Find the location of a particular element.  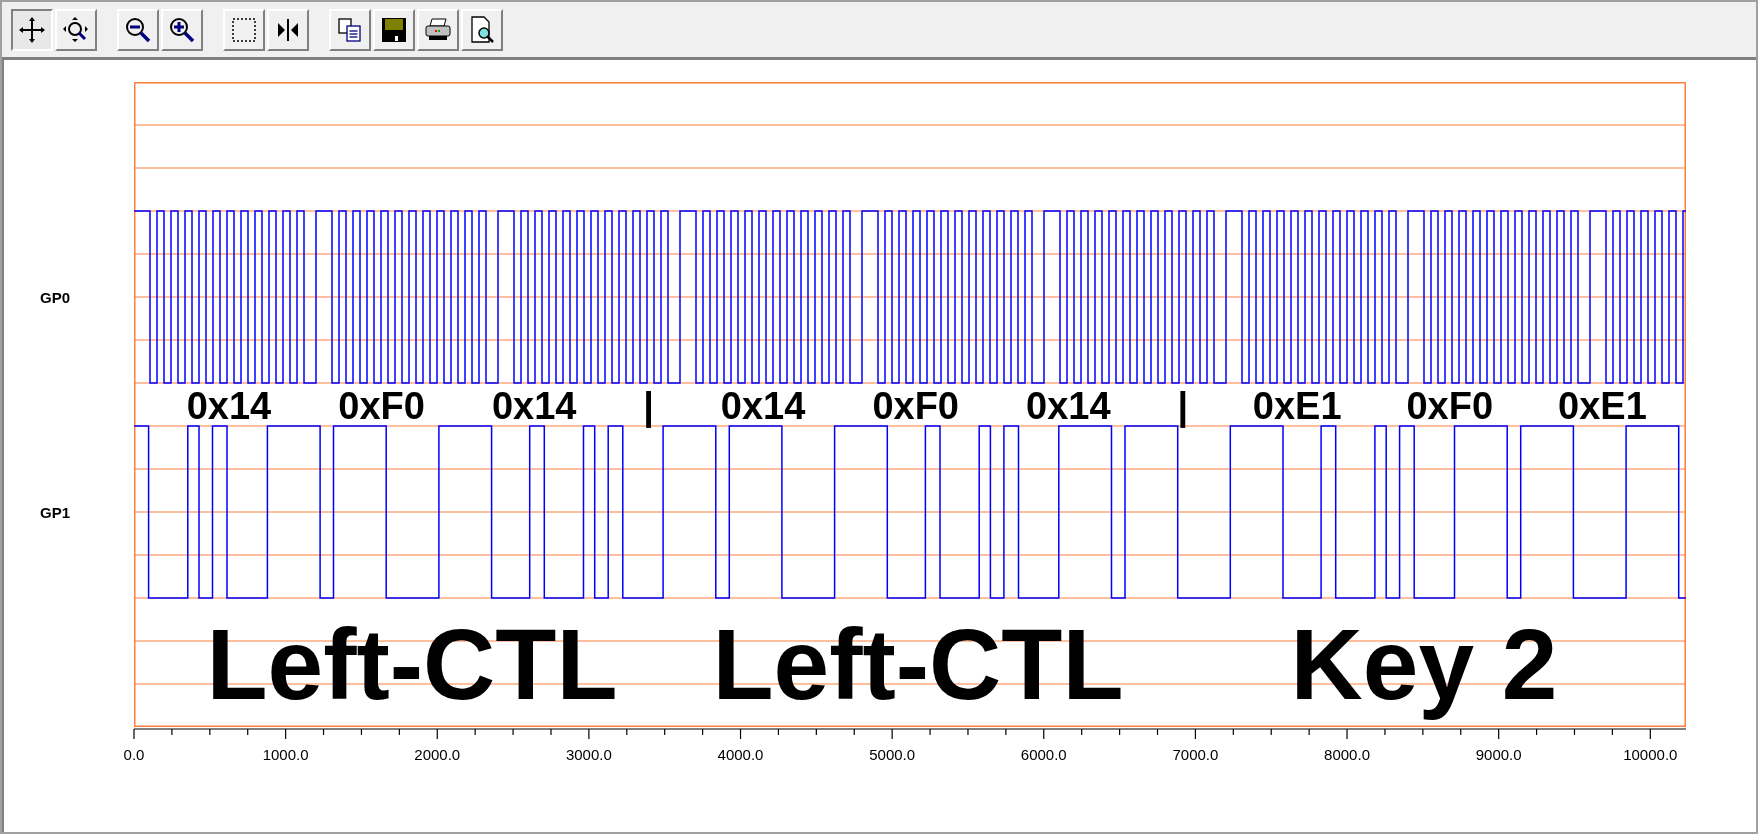

axis-tick-label: 0.0 is located at coordinates (134, 754).